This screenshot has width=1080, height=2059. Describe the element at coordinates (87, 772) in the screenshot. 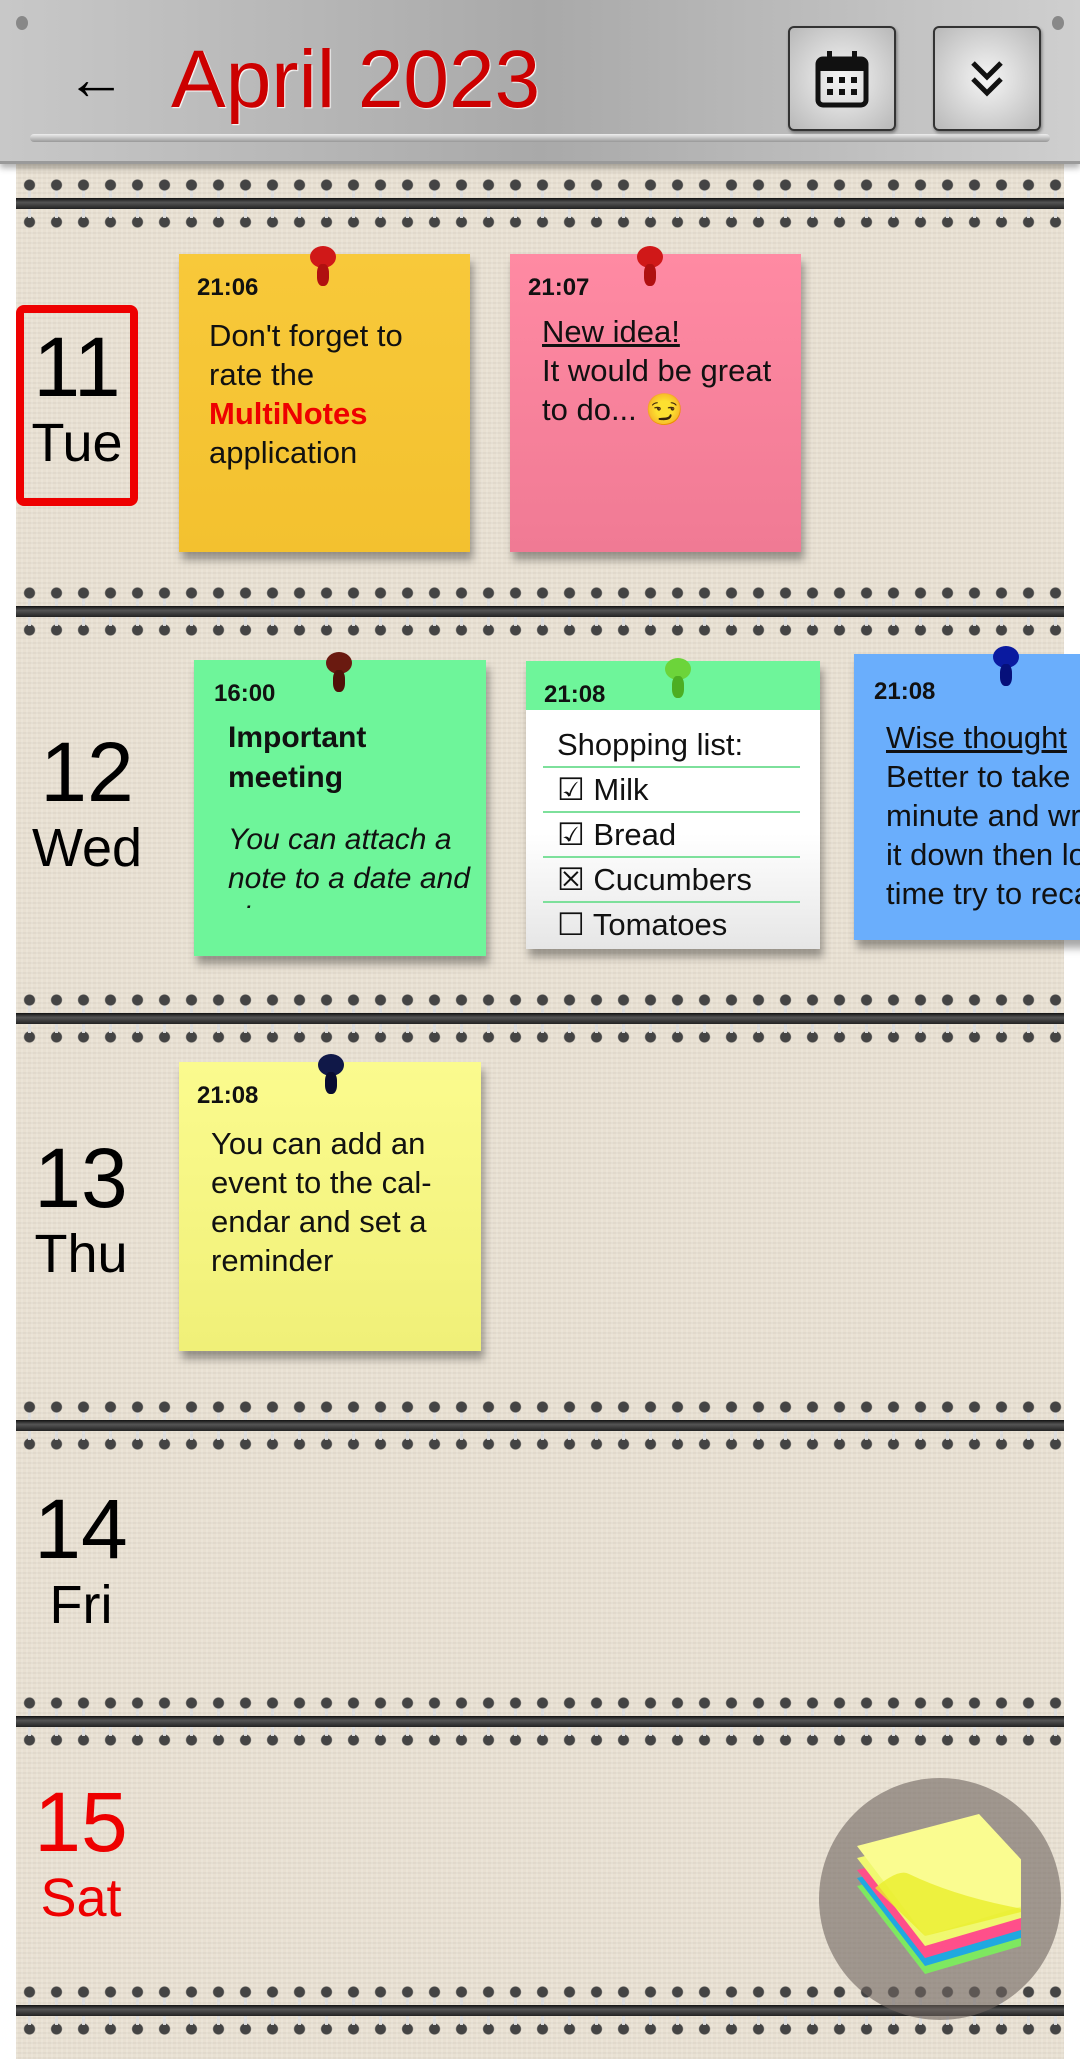

I see `day-number: 12` at that location.